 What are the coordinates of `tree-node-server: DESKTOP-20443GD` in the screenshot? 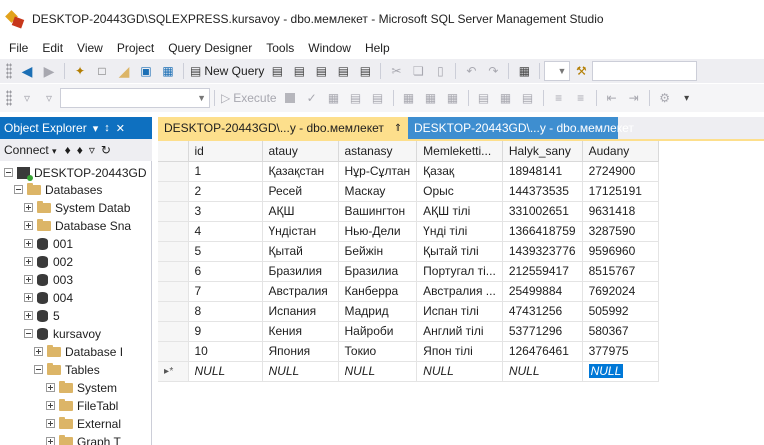 It's located at (75, 172).